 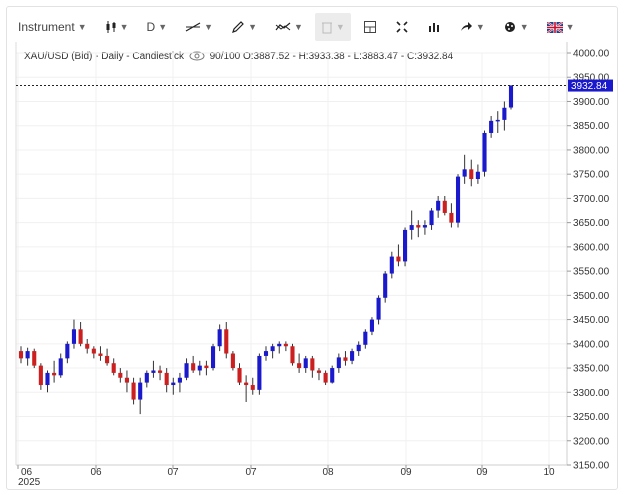 I want to click on delete-dropdown: ▼, so click(x=332, y=27).